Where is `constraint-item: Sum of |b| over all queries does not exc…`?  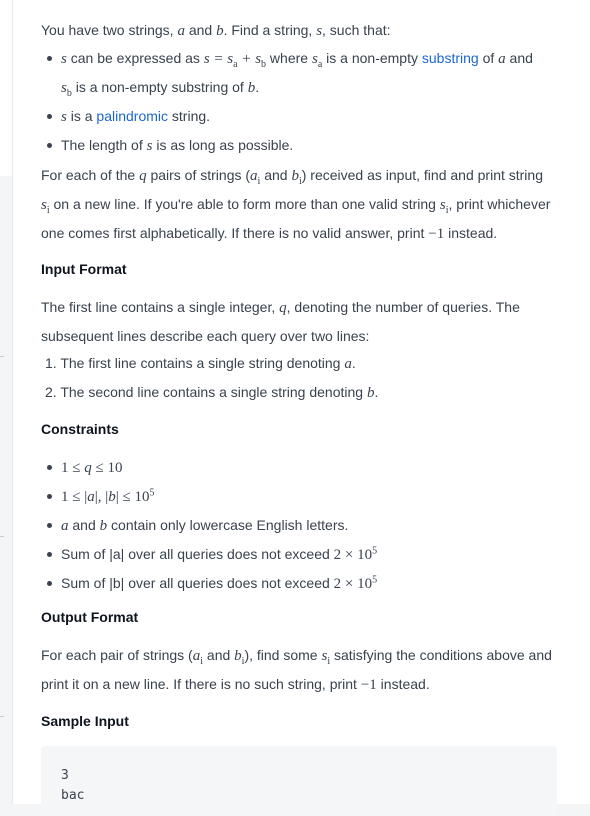 constraint-item: Sum of |b| over all queries does not exc… is located at coordinates (306, 583).